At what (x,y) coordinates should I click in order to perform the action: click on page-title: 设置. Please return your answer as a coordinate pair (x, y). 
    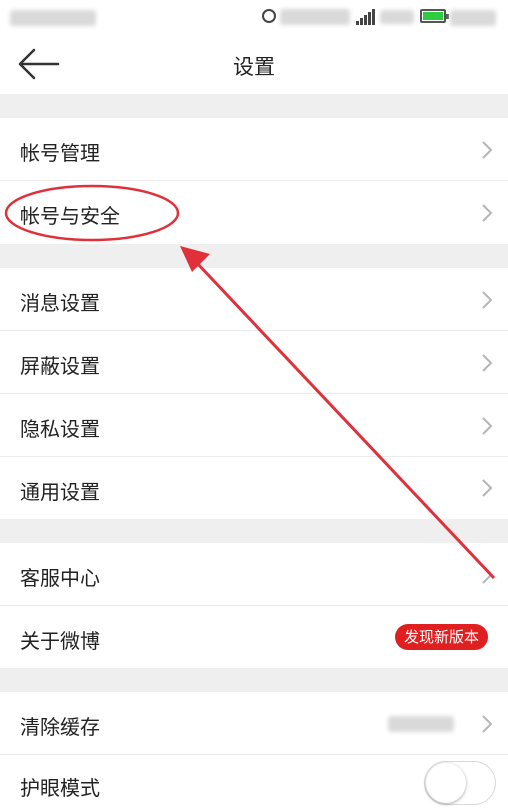
    Looking at the image, I should click on (254, 67).